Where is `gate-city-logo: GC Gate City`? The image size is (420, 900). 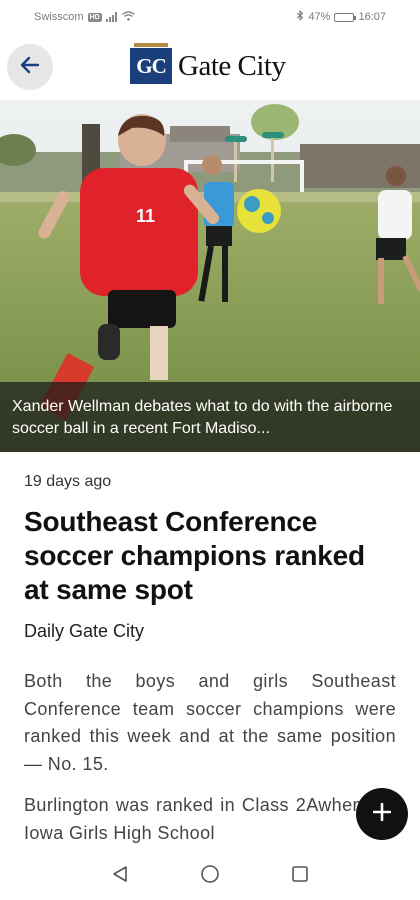
gate-city-logo: GC Gate City is located at coordinates (208, 63).